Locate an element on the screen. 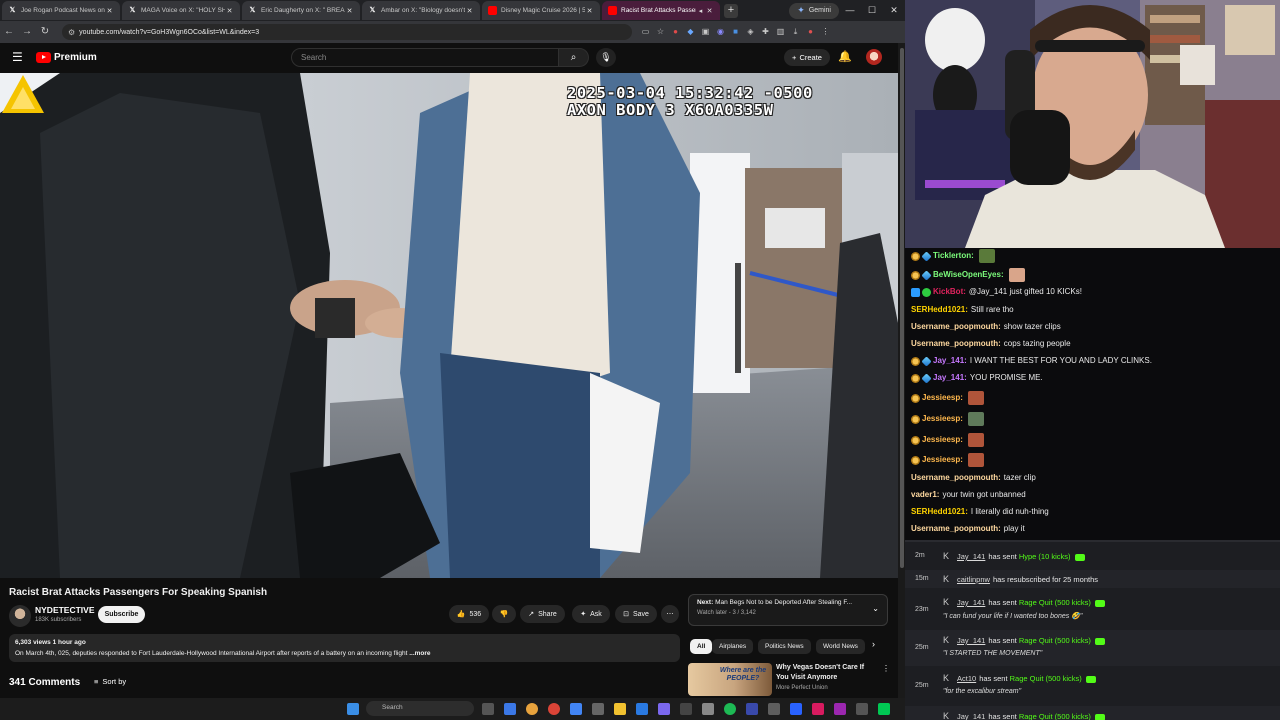  site-info-icon: ⚙ is located at coordinates (71, 32).